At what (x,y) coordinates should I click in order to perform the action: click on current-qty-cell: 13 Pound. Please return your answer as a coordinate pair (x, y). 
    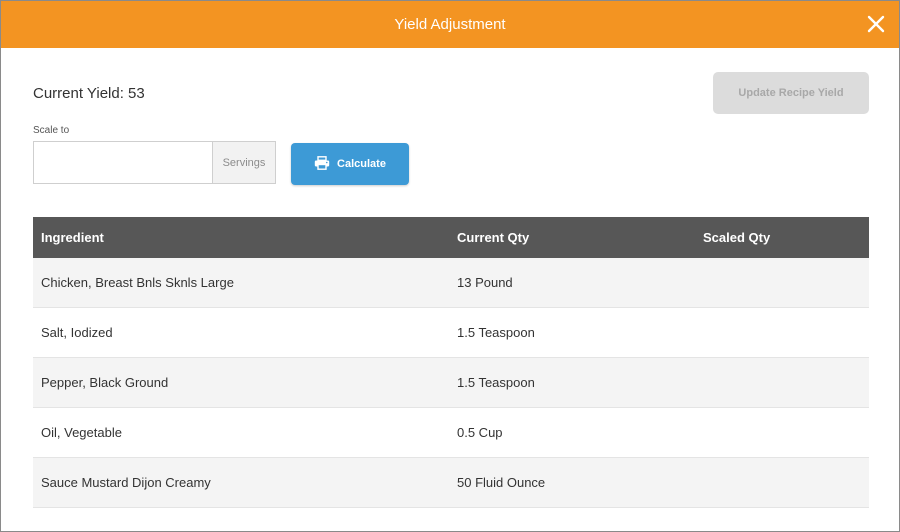
    Looking at the image, I should click on (572, 283).